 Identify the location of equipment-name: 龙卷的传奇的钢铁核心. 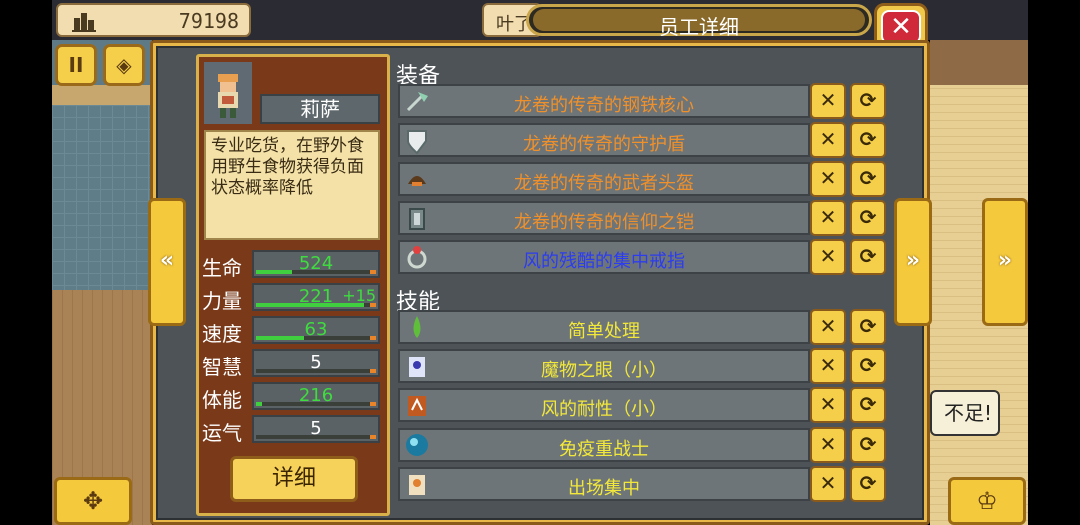
(604, 105).